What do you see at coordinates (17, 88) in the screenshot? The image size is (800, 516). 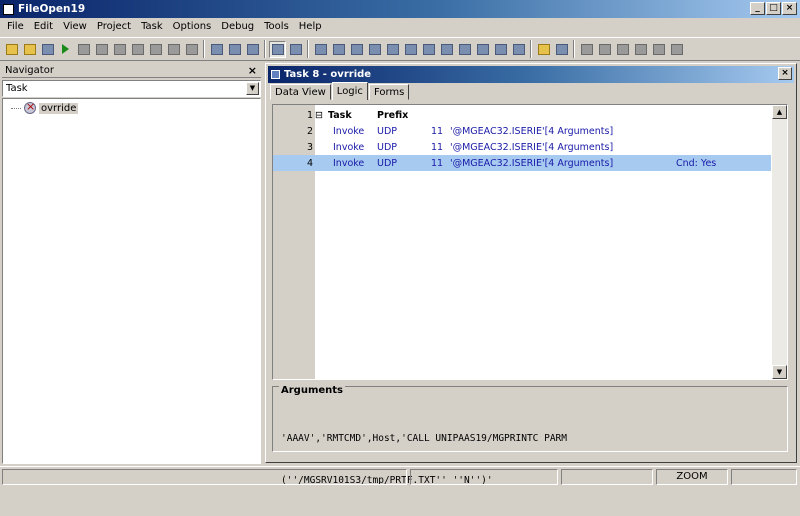 I see `navigator-combo-value: Task` at bounding box center [17, 88].